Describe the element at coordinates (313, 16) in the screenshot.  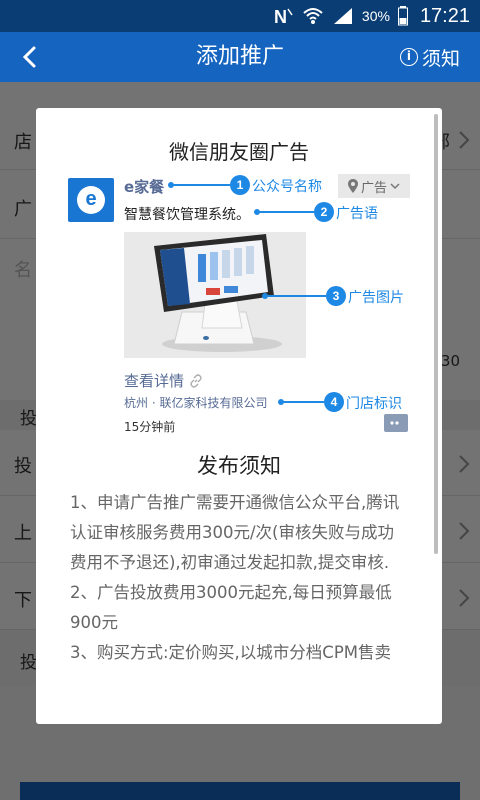
I see `wifi-icon` at that location.